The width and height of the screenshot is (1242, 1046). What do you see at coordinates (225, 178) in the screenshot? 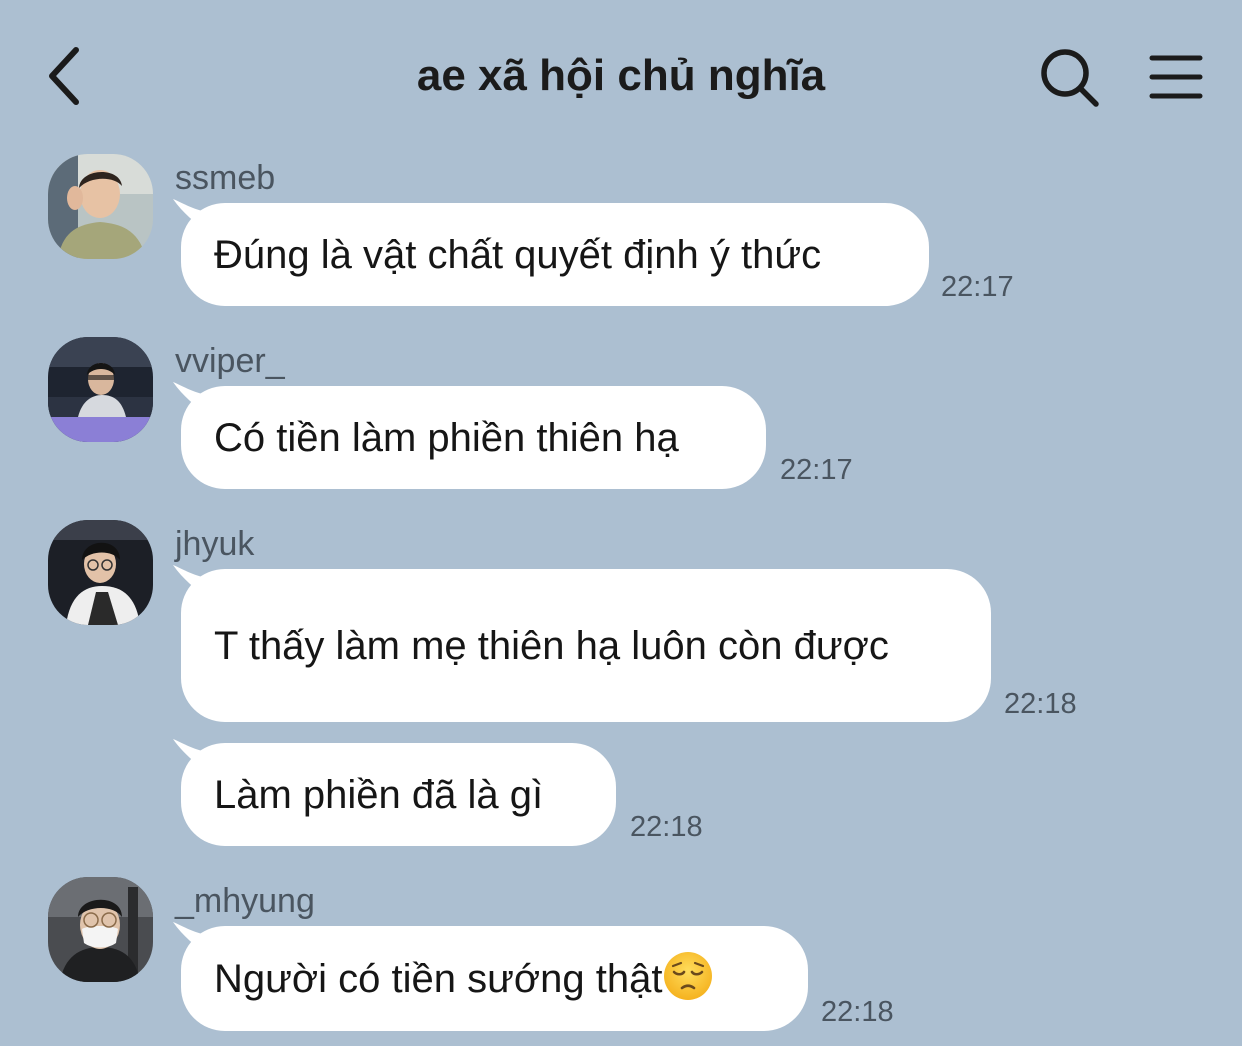
I see `username: ssmeb` at bounding box center [225, 178].